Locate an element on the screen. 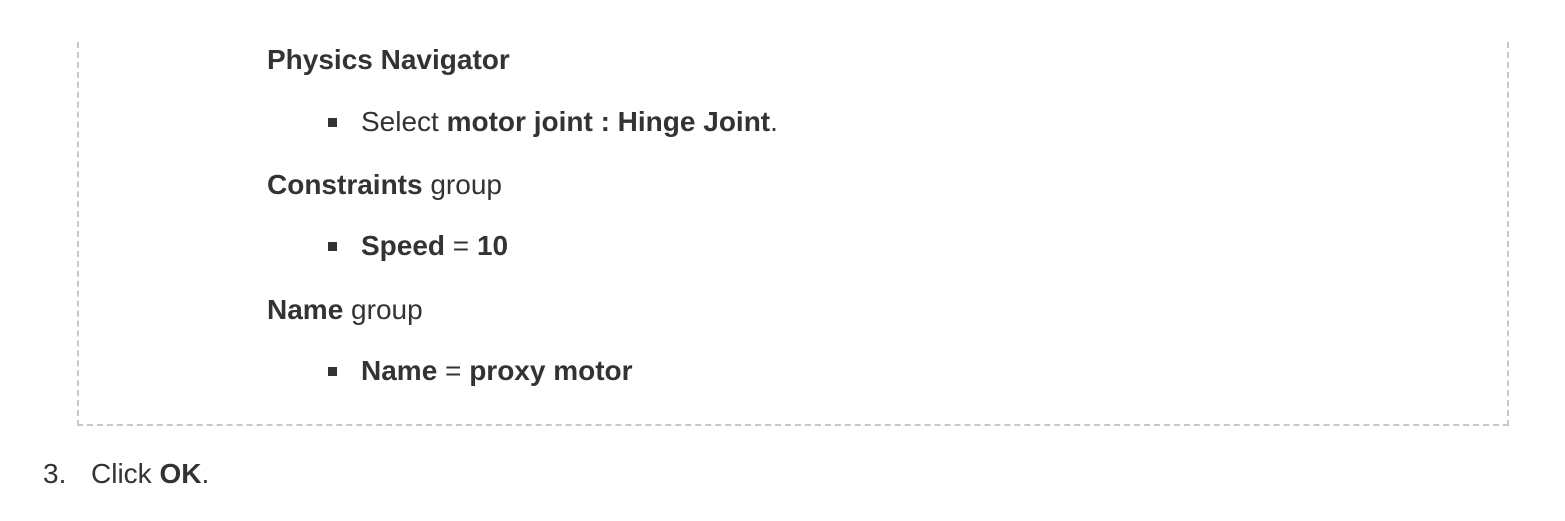 The image size is (1565, 521). step-number: 3. is located at coordinates (55, 473).